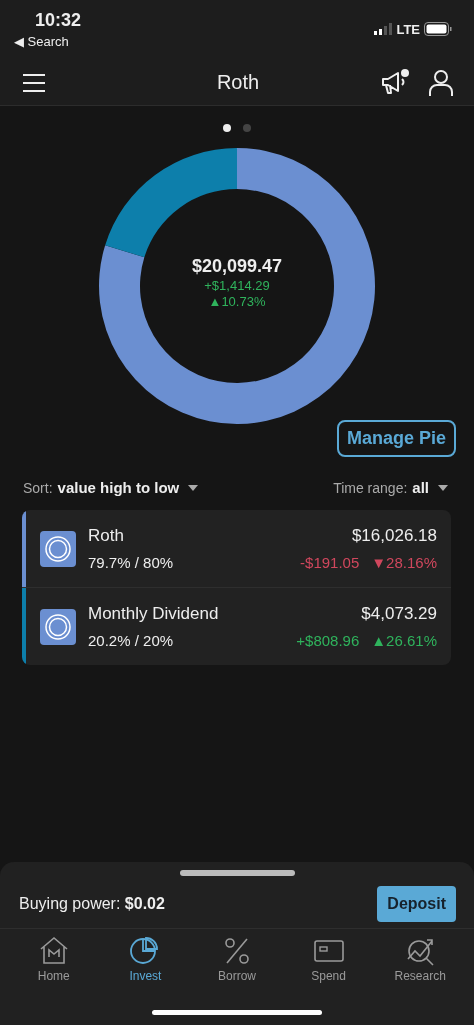  What do you see at coordinates (92, 904) in the screenshot?
I see `buying-power-text: Buying power: $0.02` at bounding box center [92, 904].